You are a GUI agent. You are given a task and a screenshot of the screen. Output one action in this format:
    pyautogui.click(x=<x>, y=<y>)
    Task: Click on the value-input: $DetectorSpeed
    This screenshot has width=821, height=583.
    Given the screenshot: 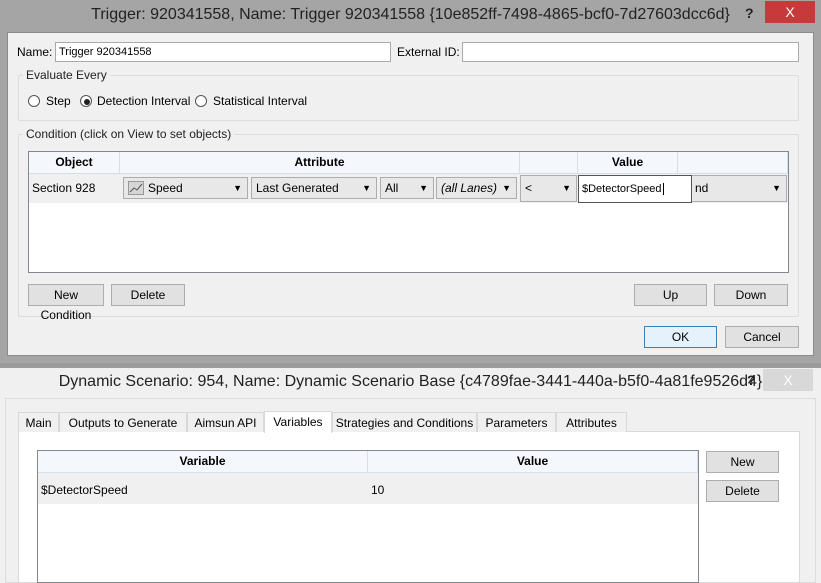 What is the action you would take?
    pyautogui.click(x=635, y=189)
    